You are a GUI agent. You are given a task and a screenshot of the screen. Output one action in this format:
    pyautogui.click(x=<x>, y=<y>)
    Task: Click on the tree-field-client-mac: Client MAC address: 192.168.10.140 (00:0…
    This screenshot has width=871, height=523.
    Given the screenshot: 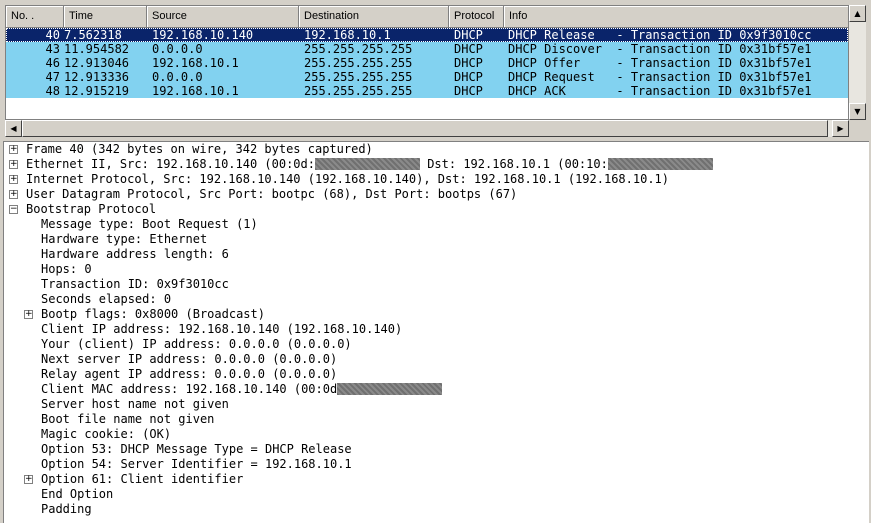 What is the action you would take?
    pyautogui.click(x=242, y=389)
    